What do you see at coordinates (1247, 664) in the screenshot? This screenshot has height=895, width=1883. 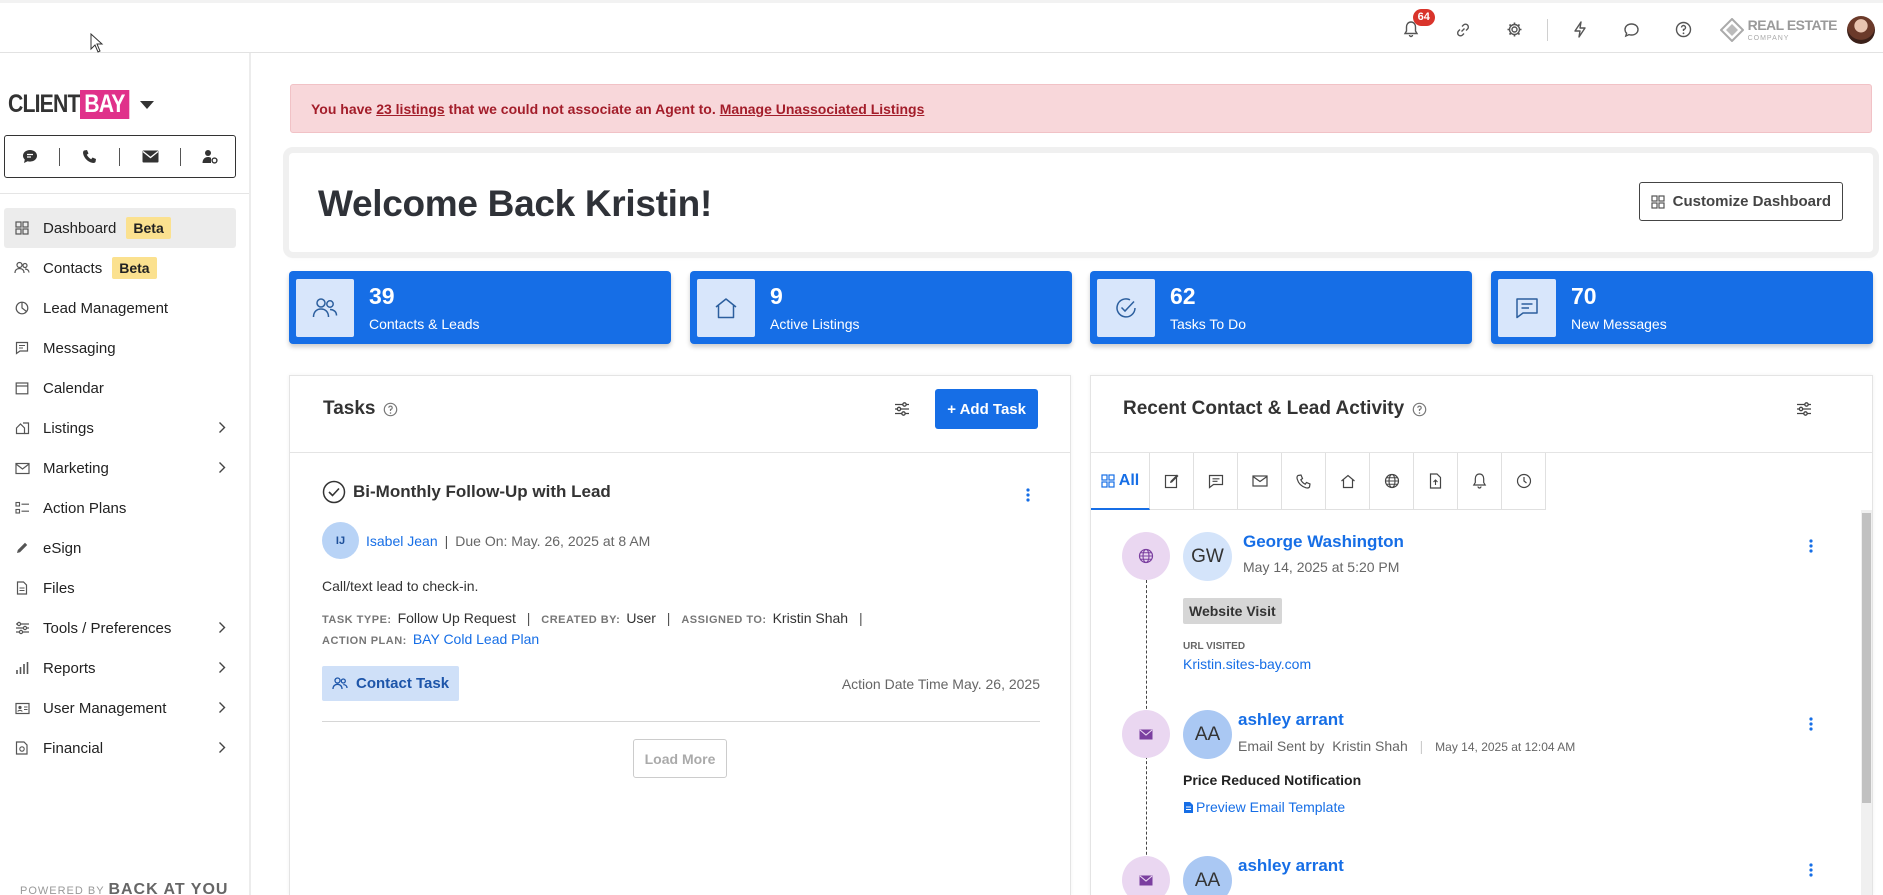 I see `url-visited-link: Kristin.sites-bay.com` at bounding box center [1247, 664].